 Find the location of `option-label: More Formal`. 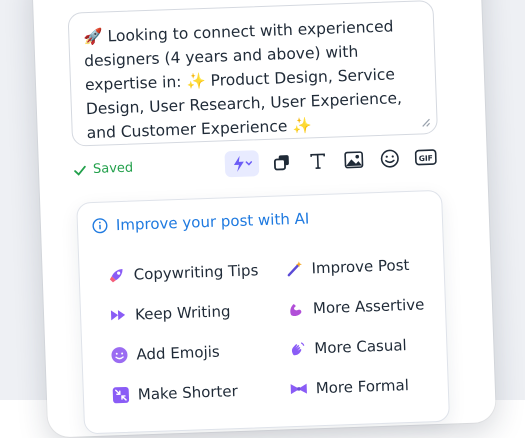

option-label: More Formal is located at coordinates (362, 387).